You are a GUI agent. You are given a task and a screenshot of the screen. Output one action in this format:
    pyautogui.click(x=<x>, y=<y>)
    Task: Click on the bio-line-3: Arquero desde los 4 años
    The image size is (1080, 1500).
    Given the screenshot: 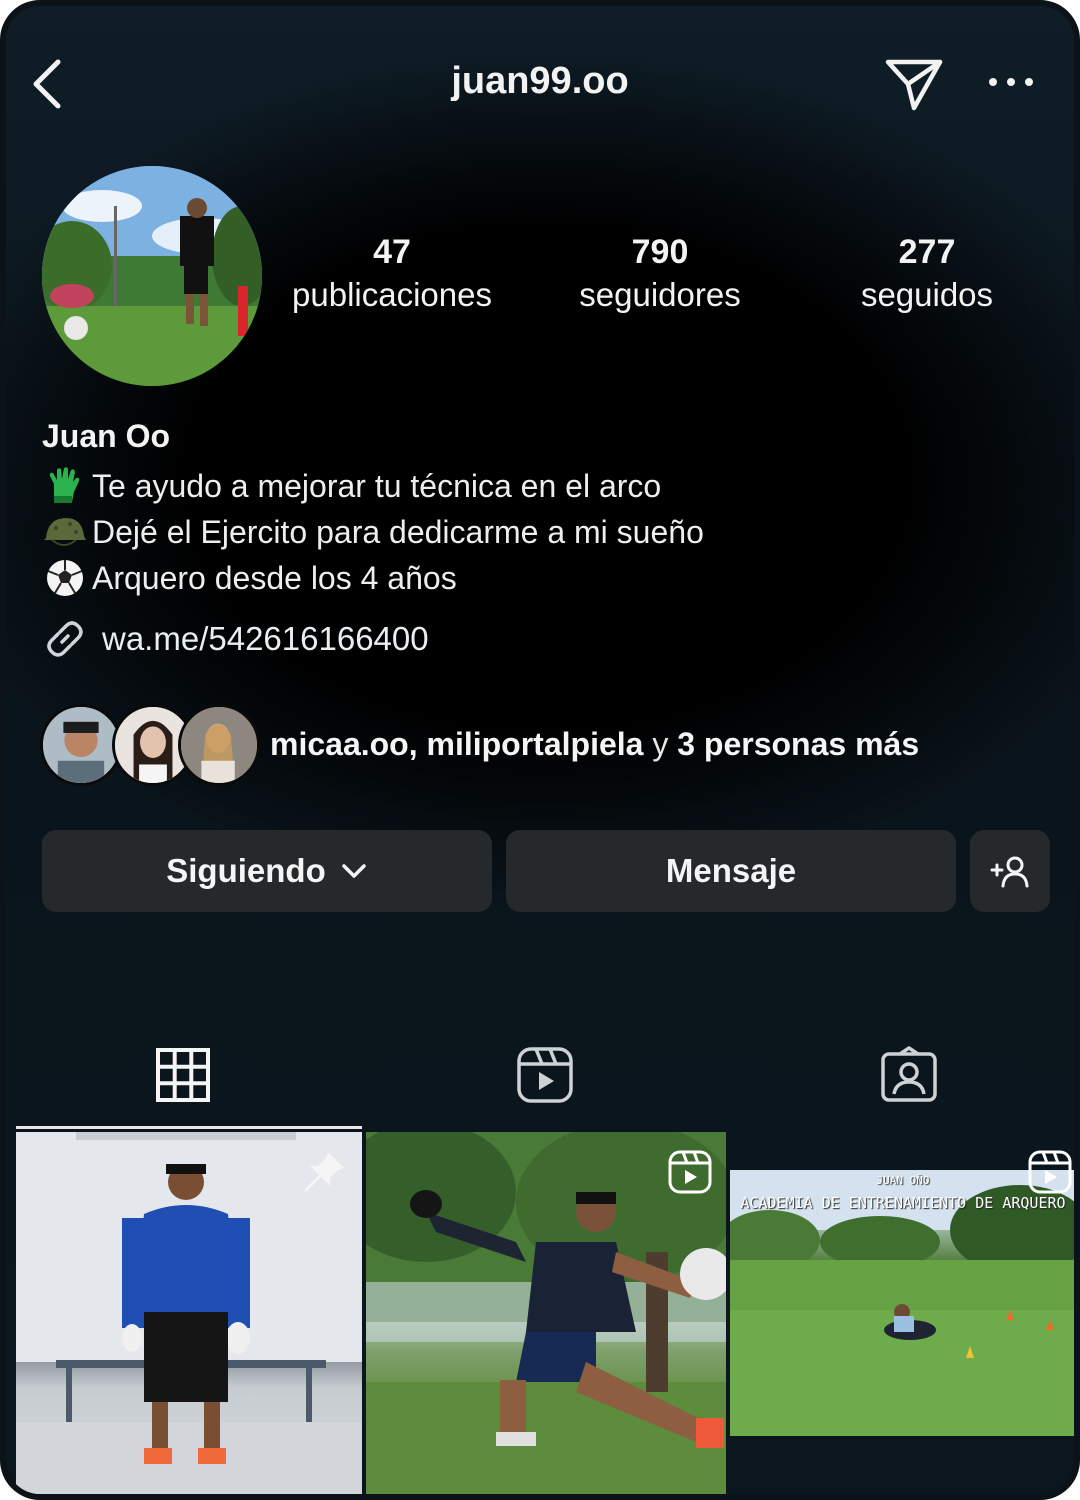 What is the action you would take?
    pyautogui.click(x=249, y=578)
    